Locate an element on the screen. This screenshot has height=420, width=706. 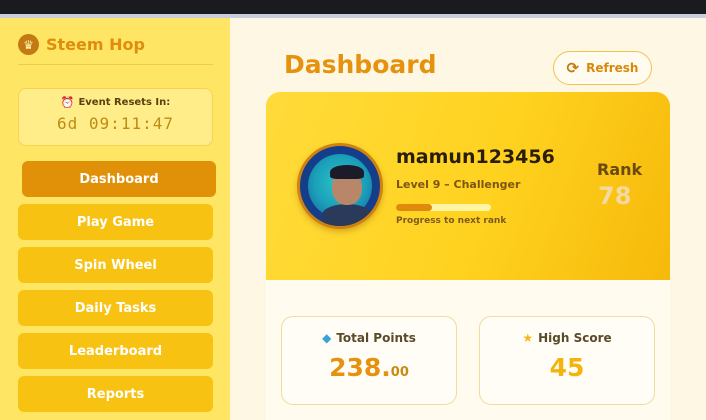
event-reset-label: Event Resets In: is located at coordinates (124, 102).